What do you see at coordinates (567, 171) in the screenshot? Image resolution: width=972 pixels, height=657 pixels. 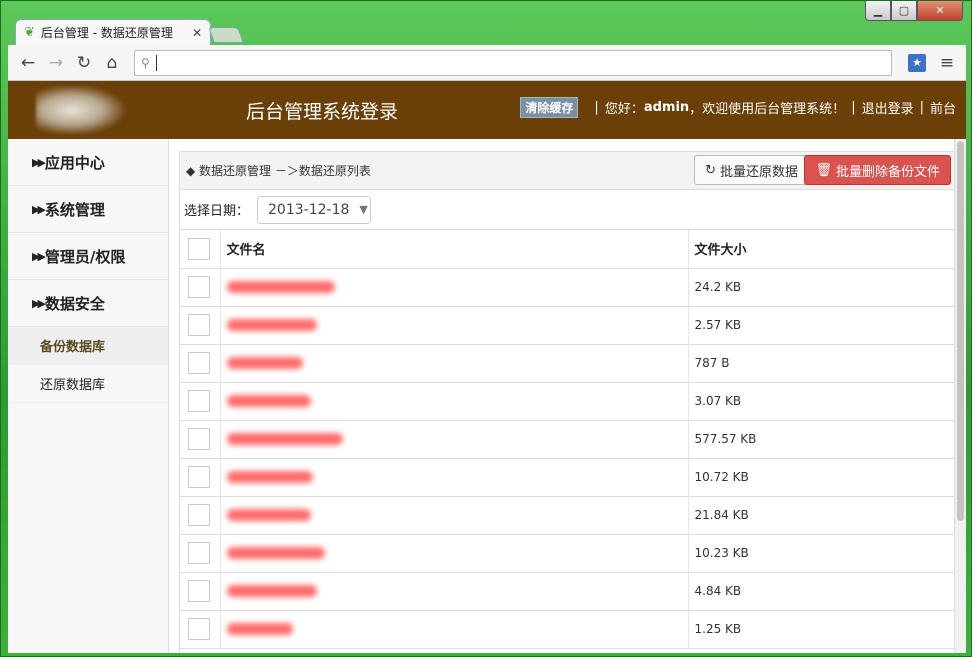 I see `panel-heading: ◆ 数据还原管理 －＞数据还原列表 ↻ 批量还原数据 🗑 批量删除备份文件` at bounding box center [567, 171].